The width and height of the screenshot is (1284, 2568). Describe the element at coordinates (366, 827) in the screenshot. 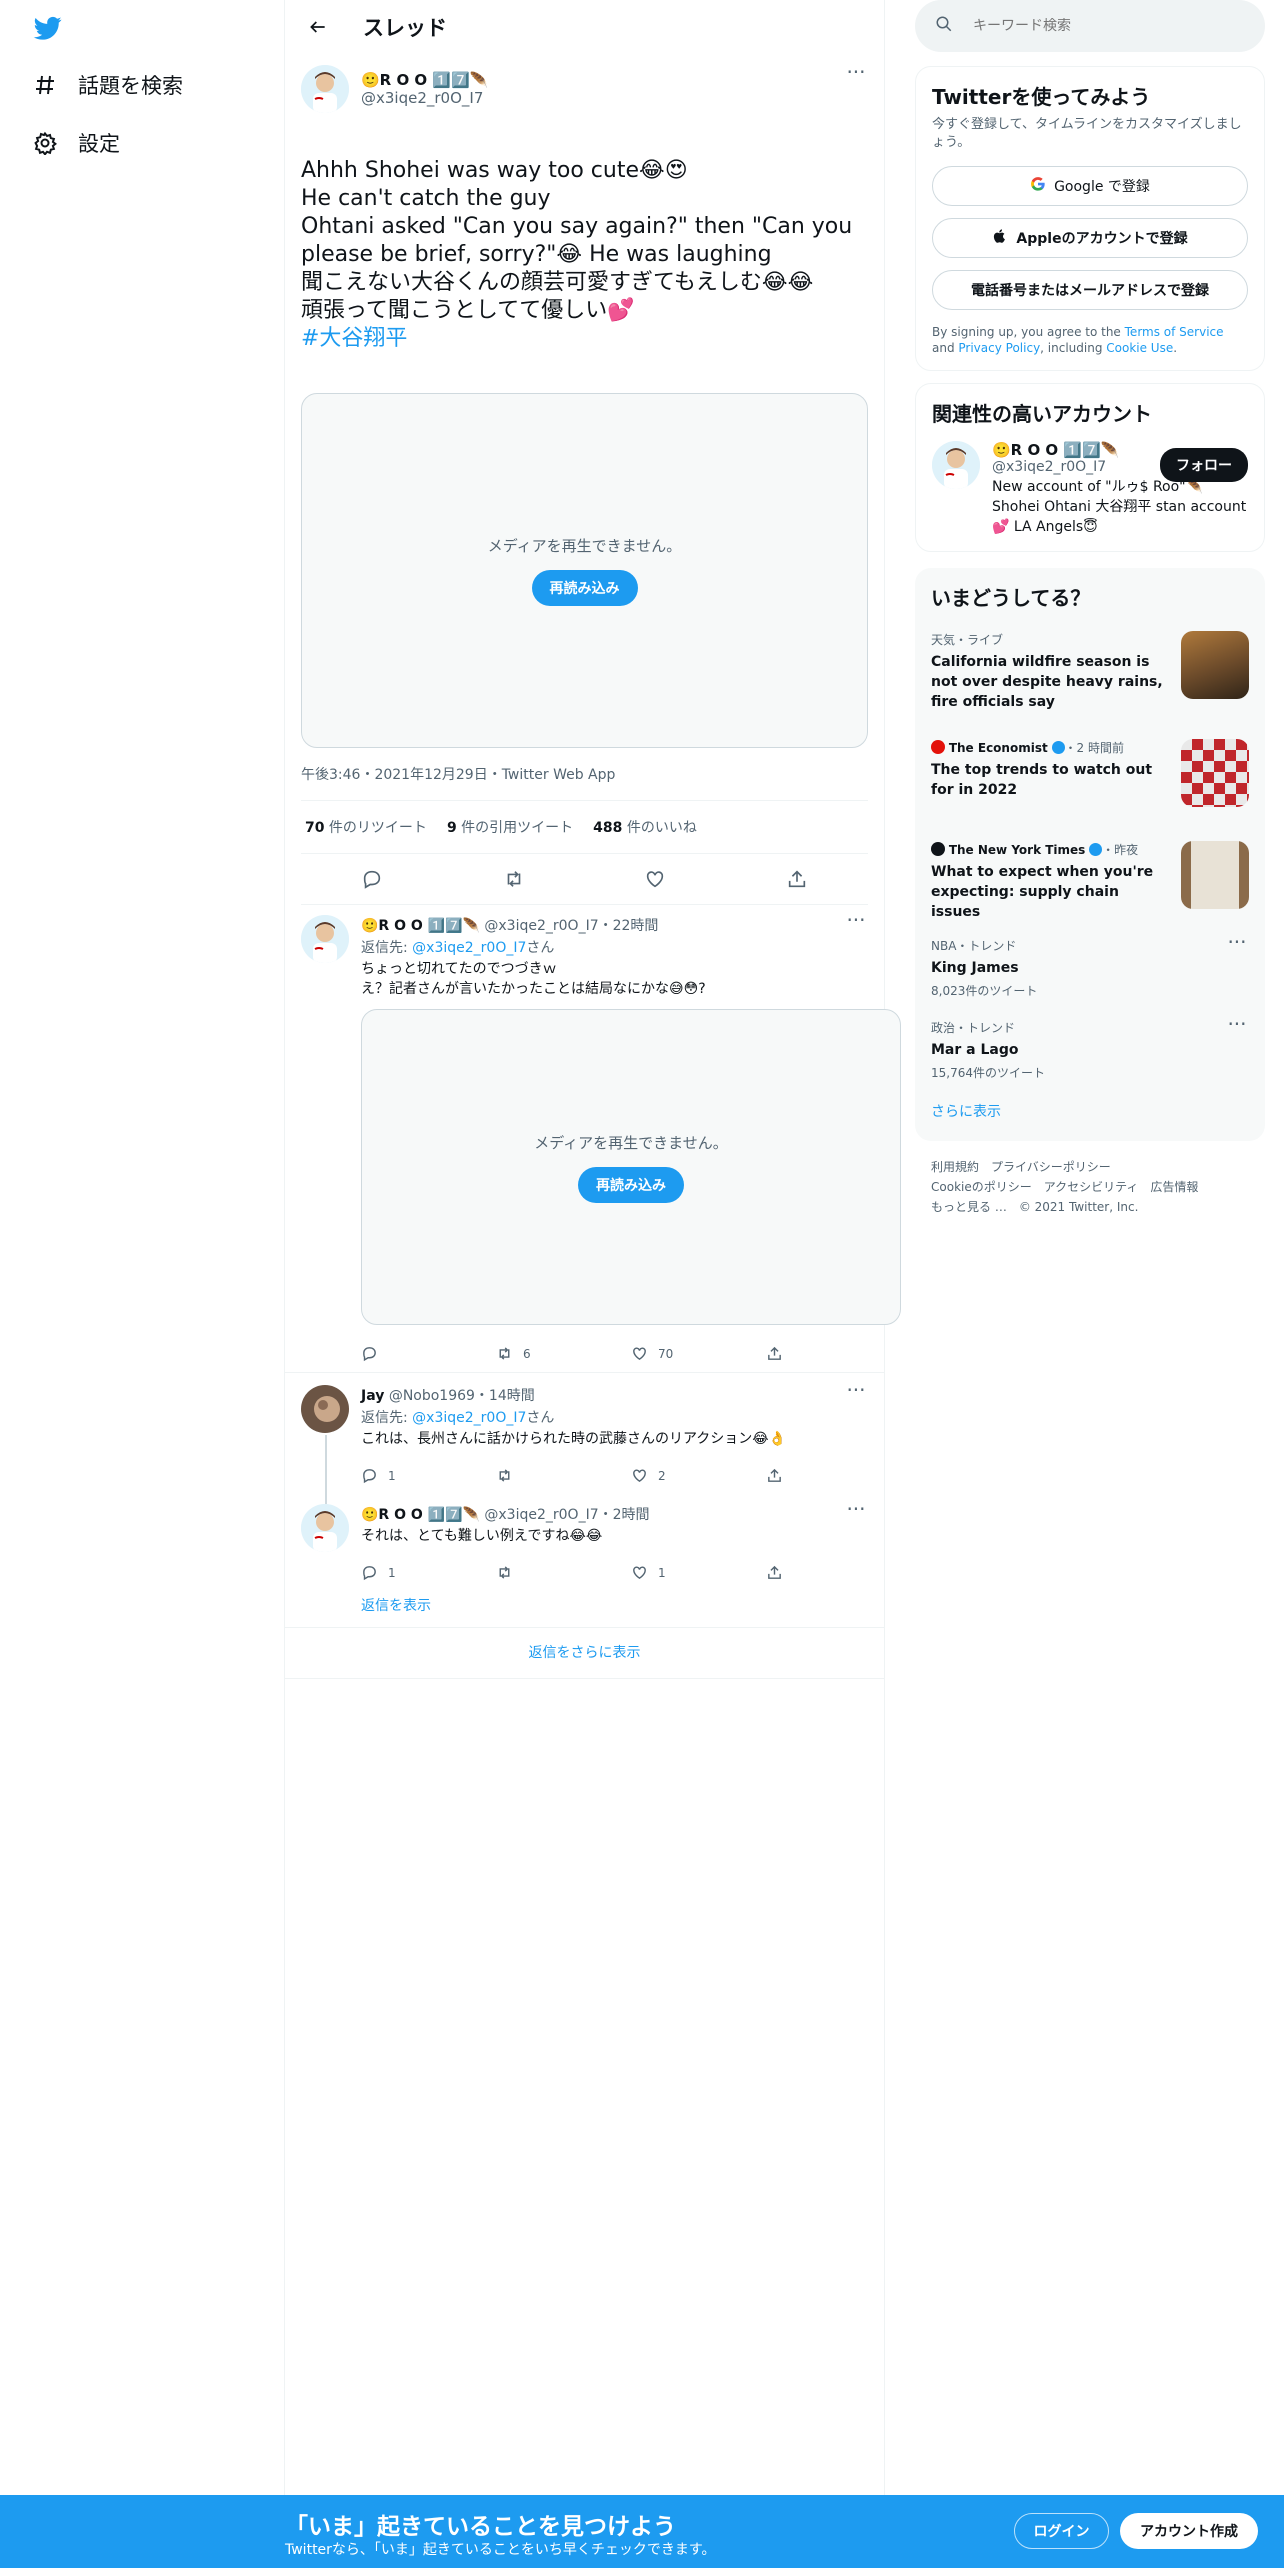

I see `retweet-count: 70 件のリツイート` at that location.